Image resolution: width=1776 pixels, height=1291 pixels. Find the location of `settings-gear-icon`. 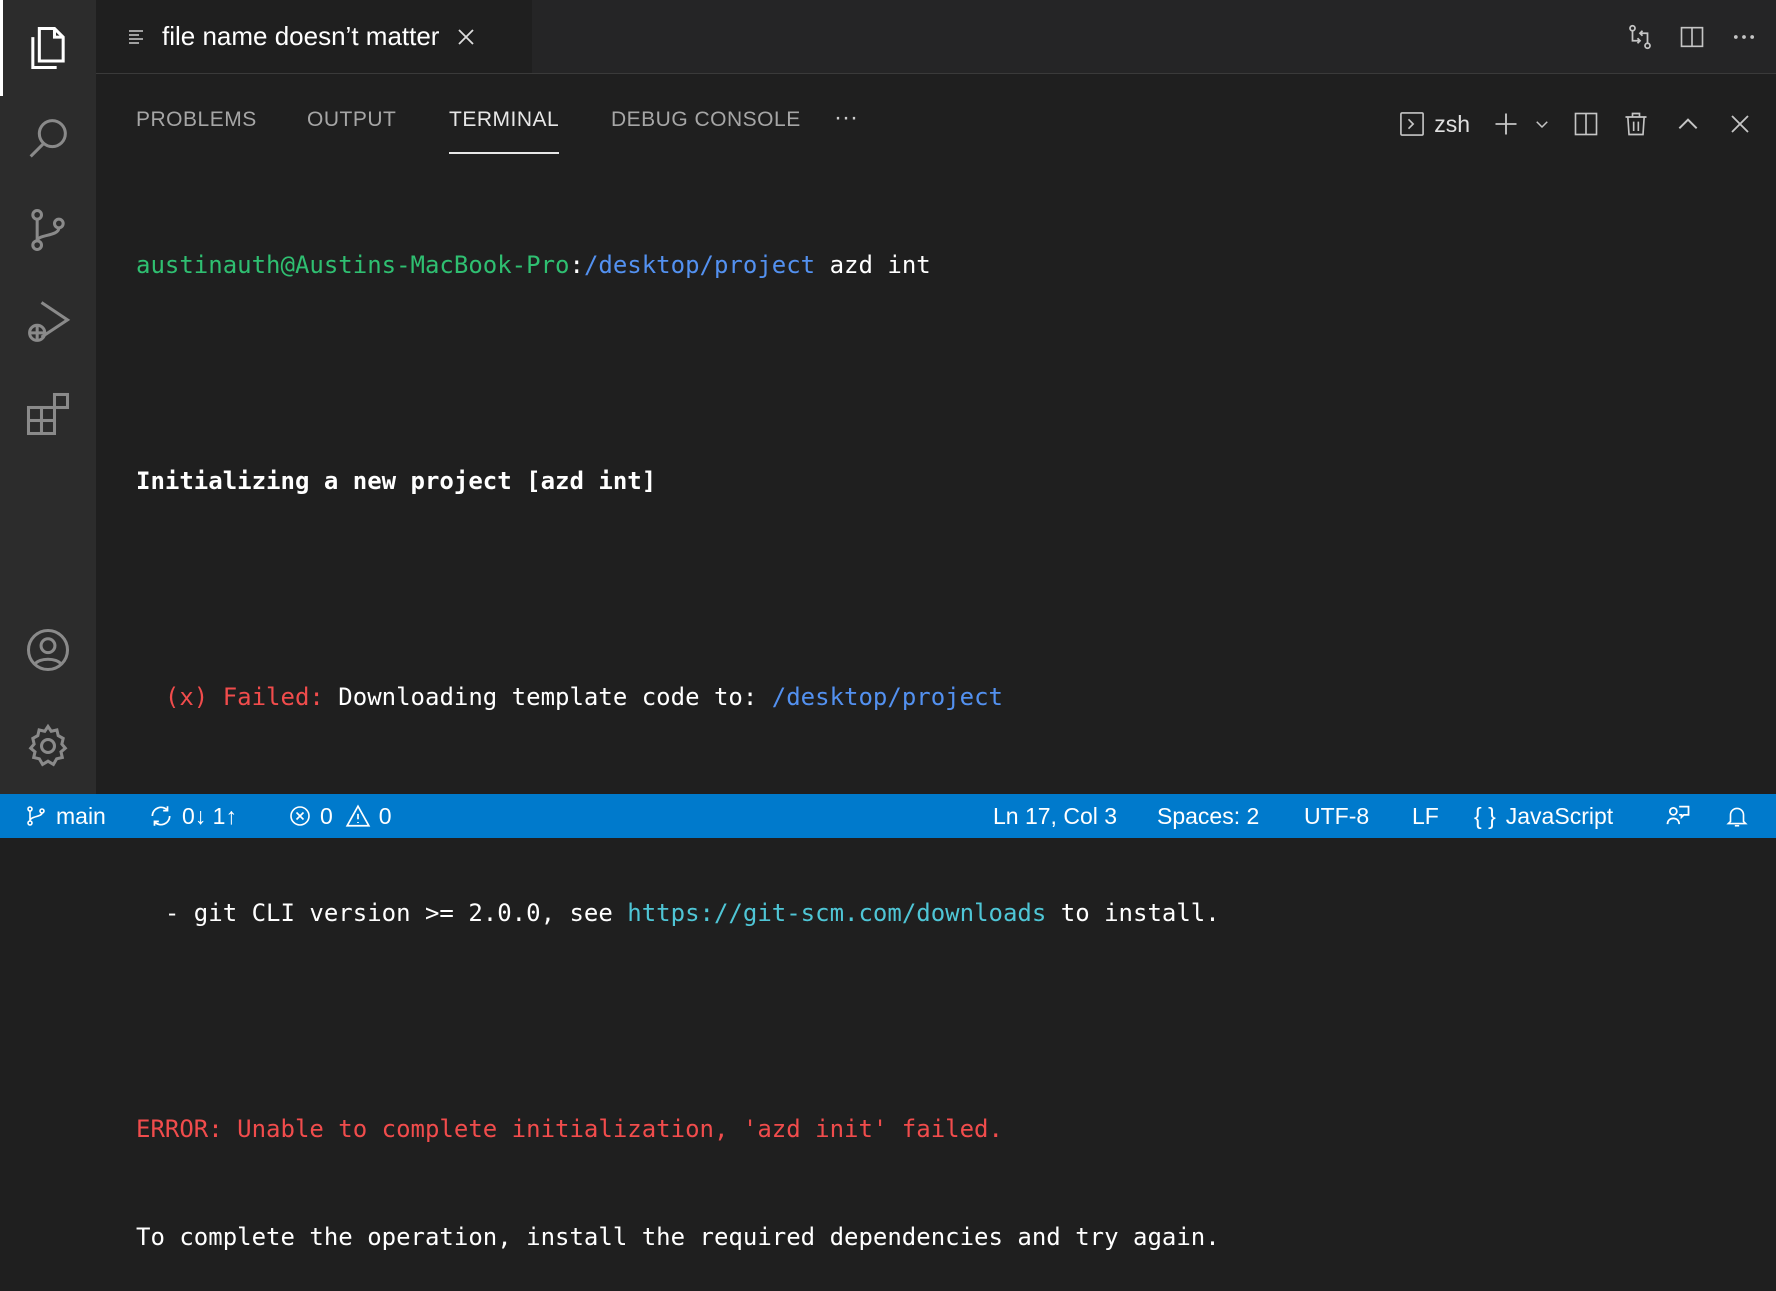

settings-gear-icon is located at coordinates (48, 745).